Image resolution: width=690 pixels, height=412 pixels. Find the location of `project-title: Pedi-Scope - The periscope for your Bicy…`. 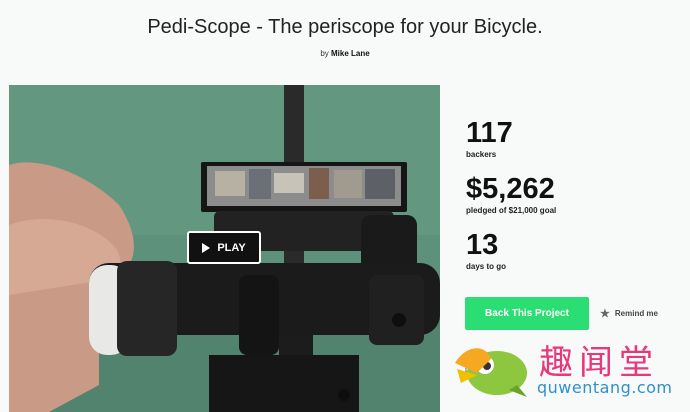

project-title: Pedi-Scope - The periscope for your Bicy… is located at coordinates (345, 27).